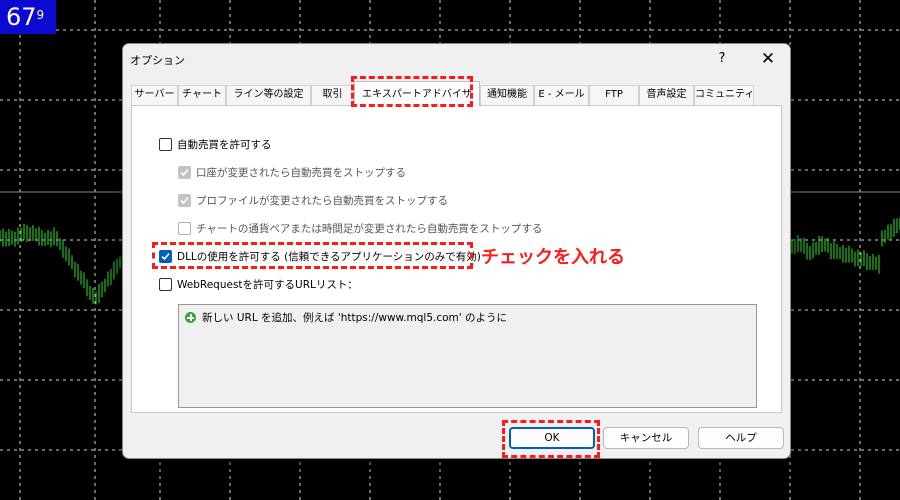  What do you see at coordinates (666, 95) in the screenshot?
I see `tab-sound: 音声設定` at bounding box center [666, 95].